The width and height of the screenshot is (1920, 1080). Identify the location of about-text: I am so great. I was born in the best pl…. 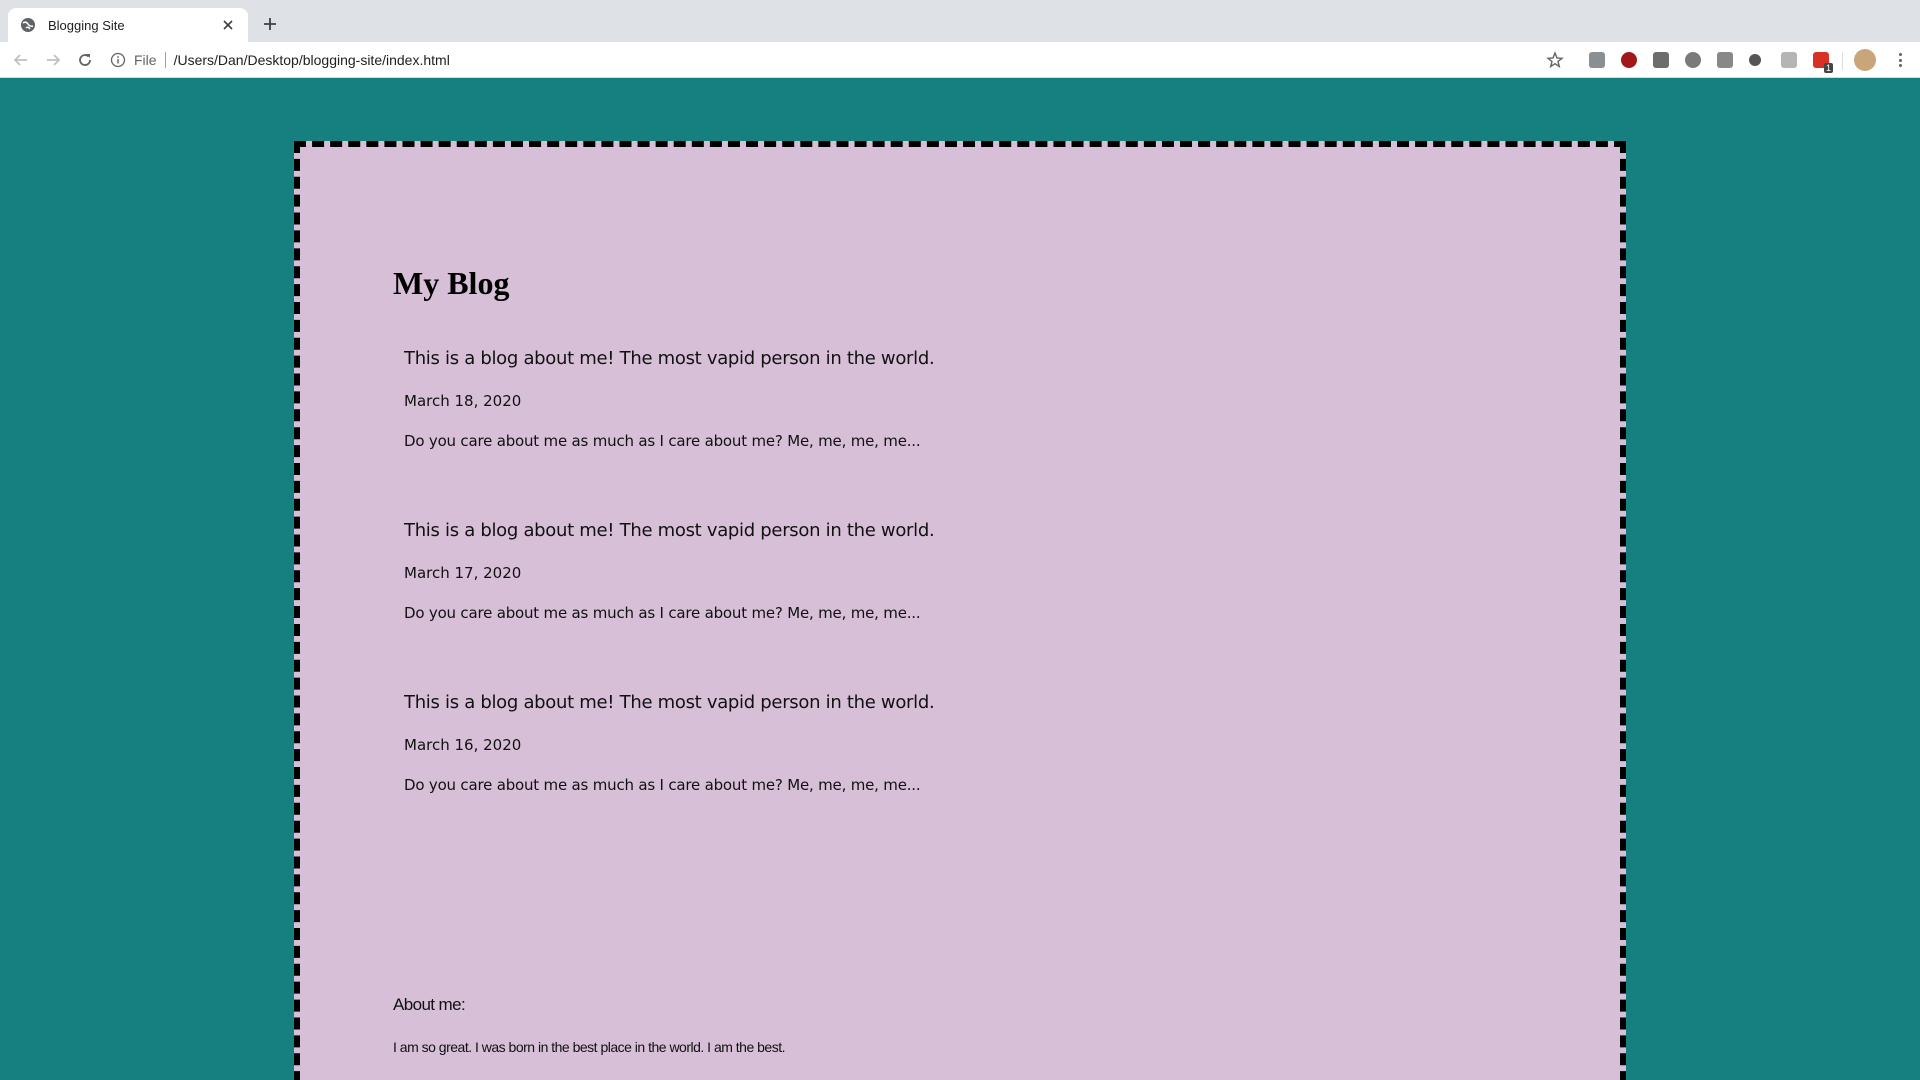
(589, 1047).